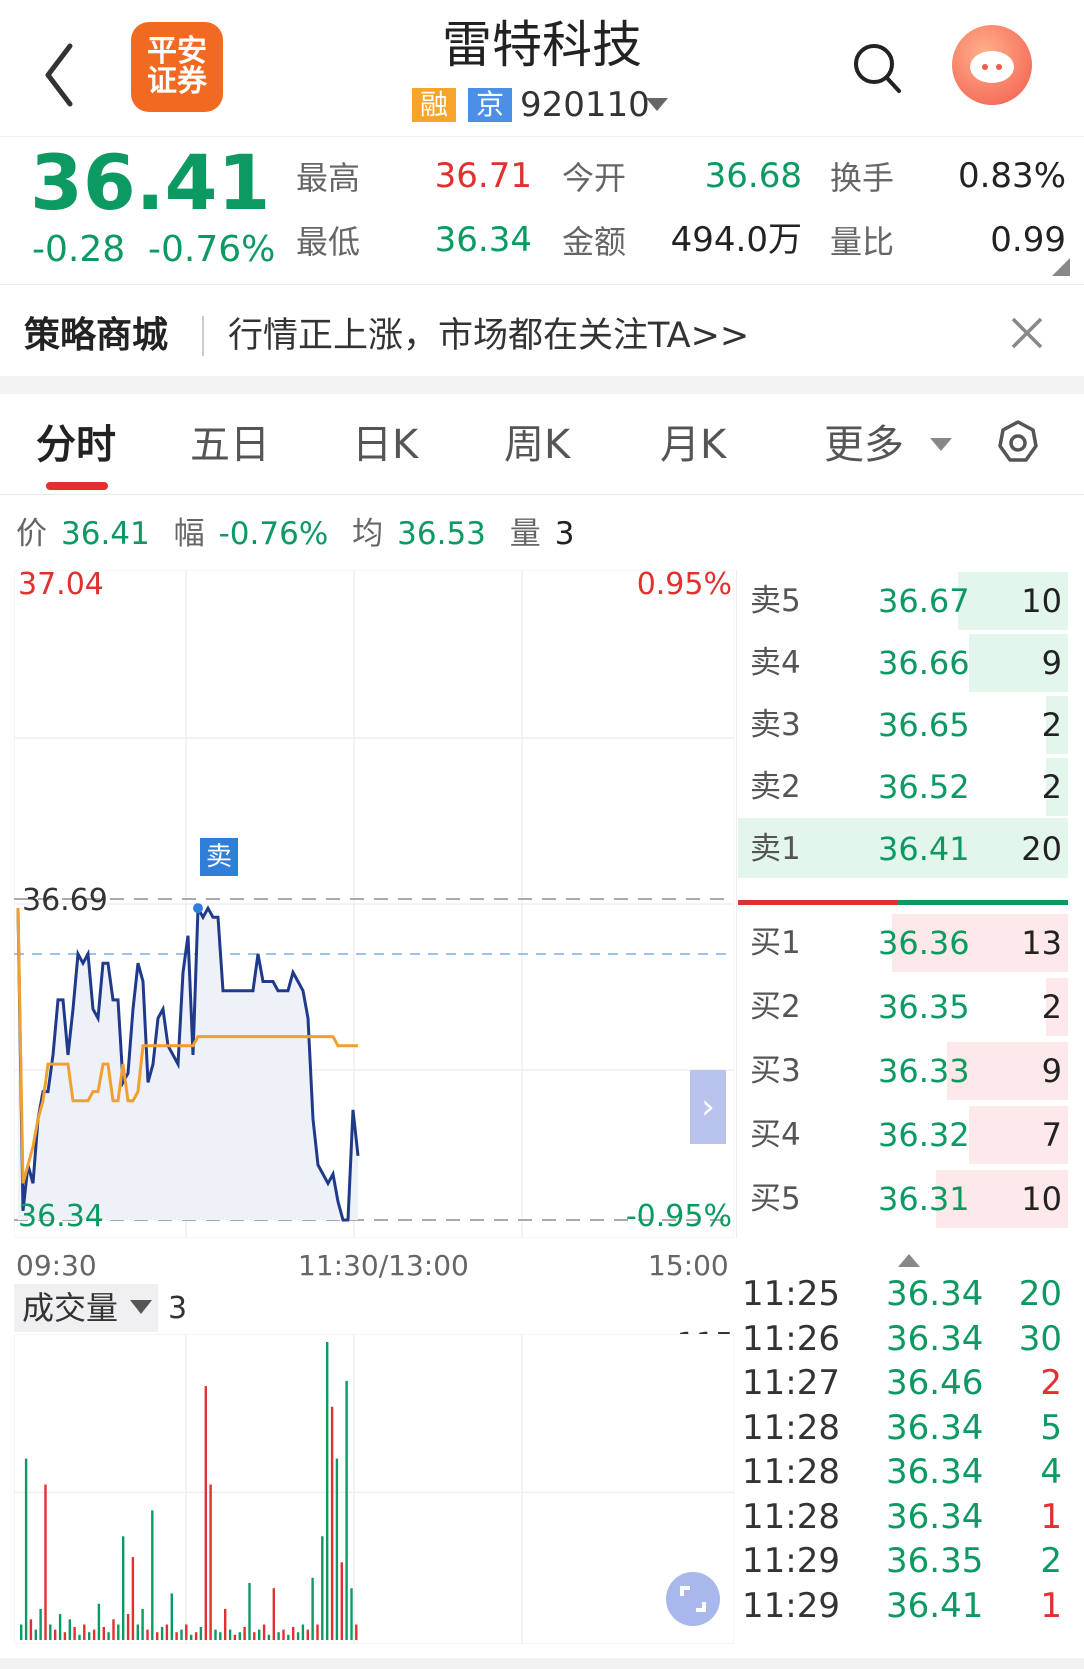  I want to click on ask-row-2: 卖4 36.66 9, so click(903, 662).